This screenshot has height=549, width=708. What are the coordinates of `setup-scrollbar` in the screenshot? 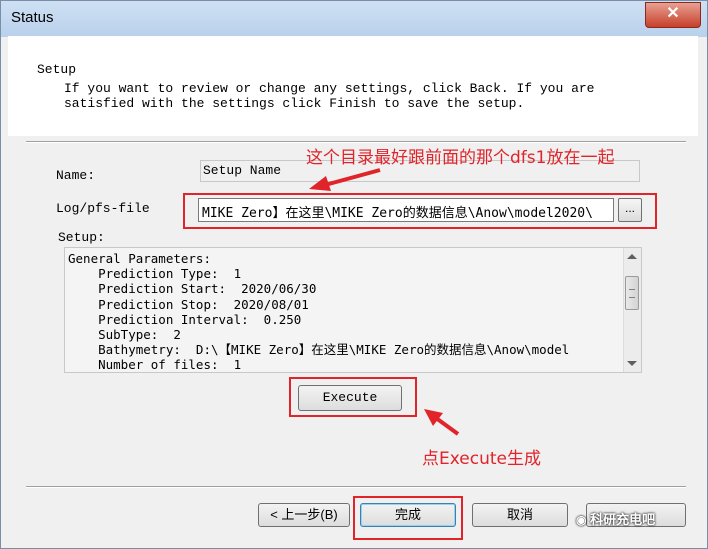 It's located at (632, 310).